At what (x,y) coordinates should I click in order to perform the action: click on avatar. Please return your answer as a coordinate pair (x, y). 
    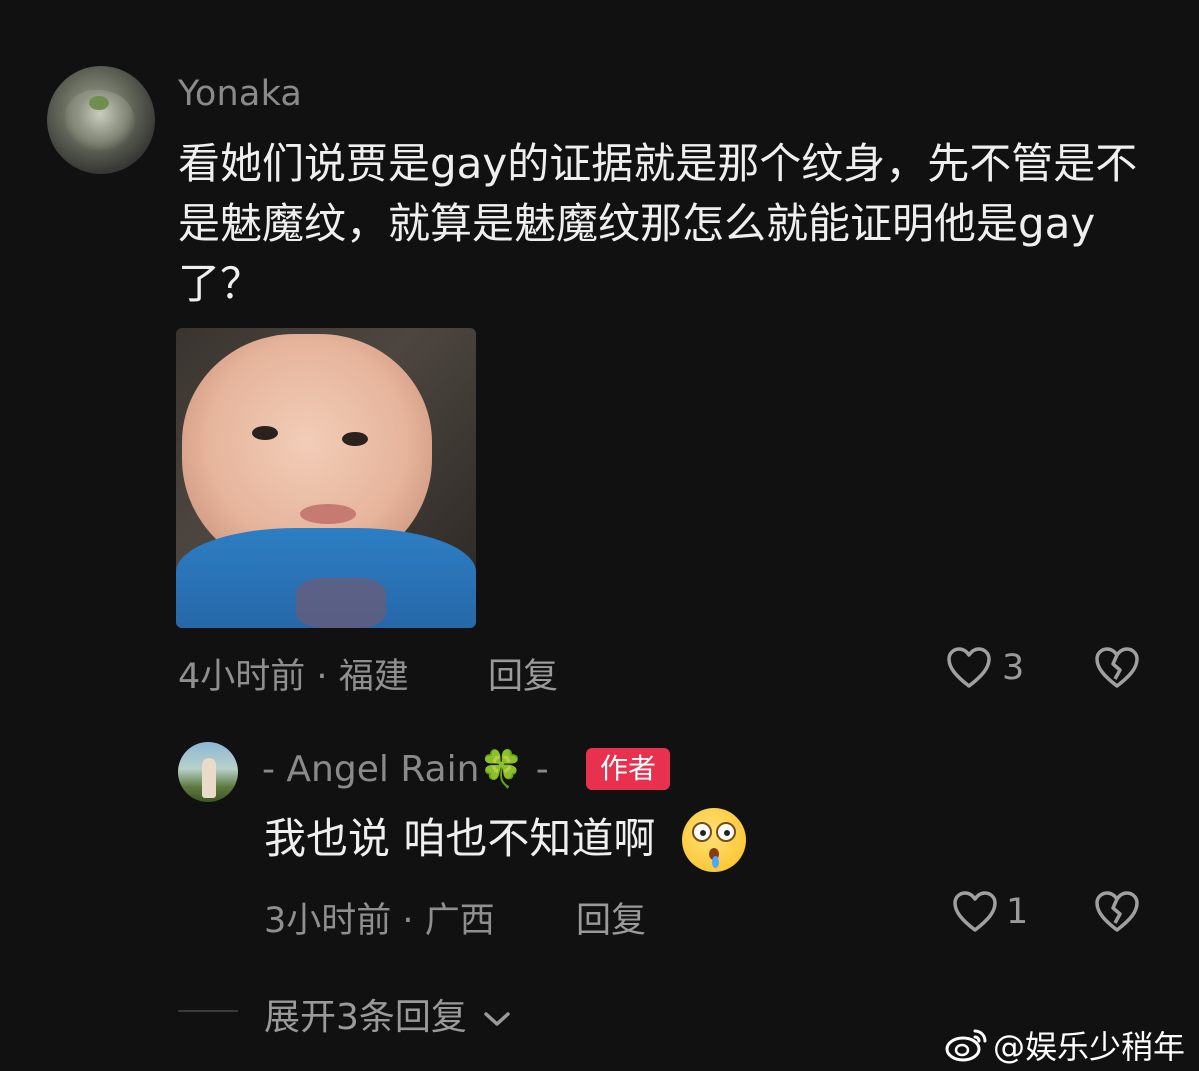
    Looking at the image, I should click on (101, 120).